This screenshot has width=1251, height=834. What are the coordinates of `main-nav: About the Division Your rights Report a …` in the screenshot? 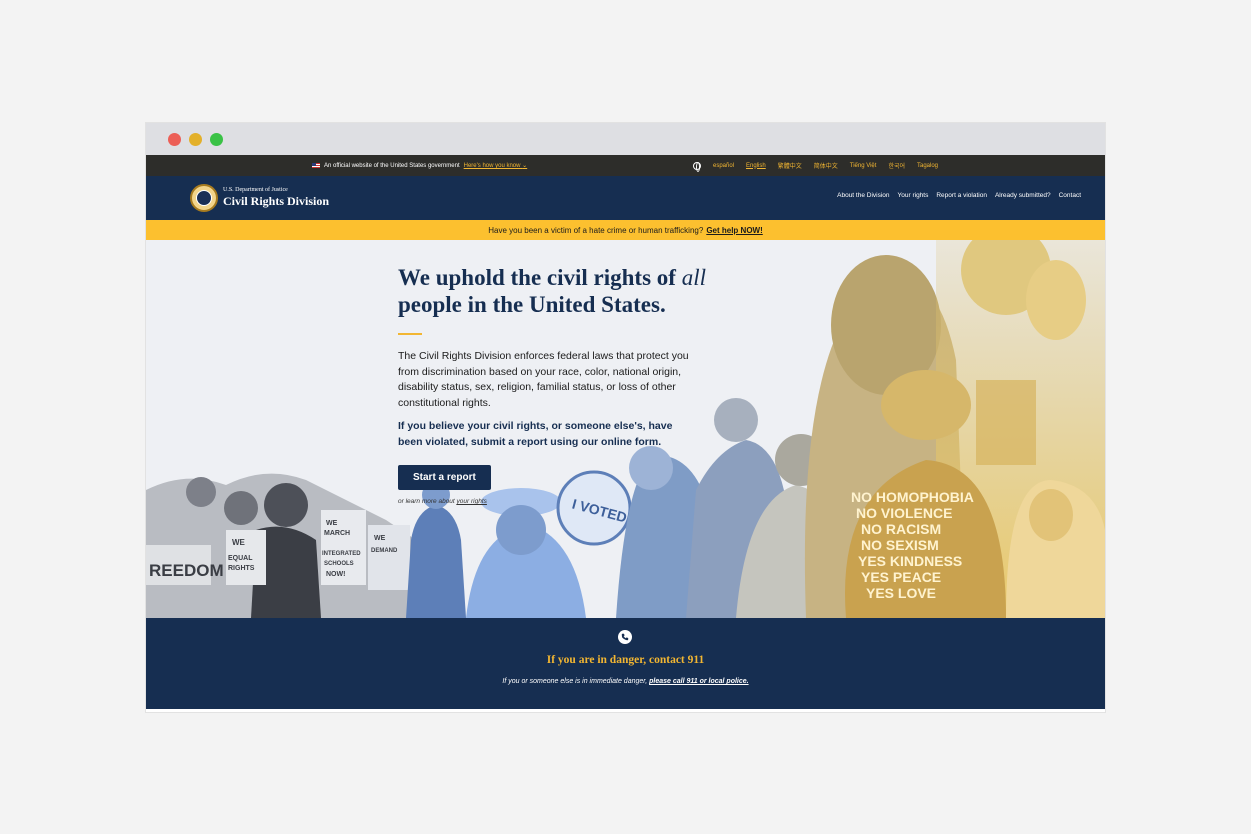 It's located at (959, 195).